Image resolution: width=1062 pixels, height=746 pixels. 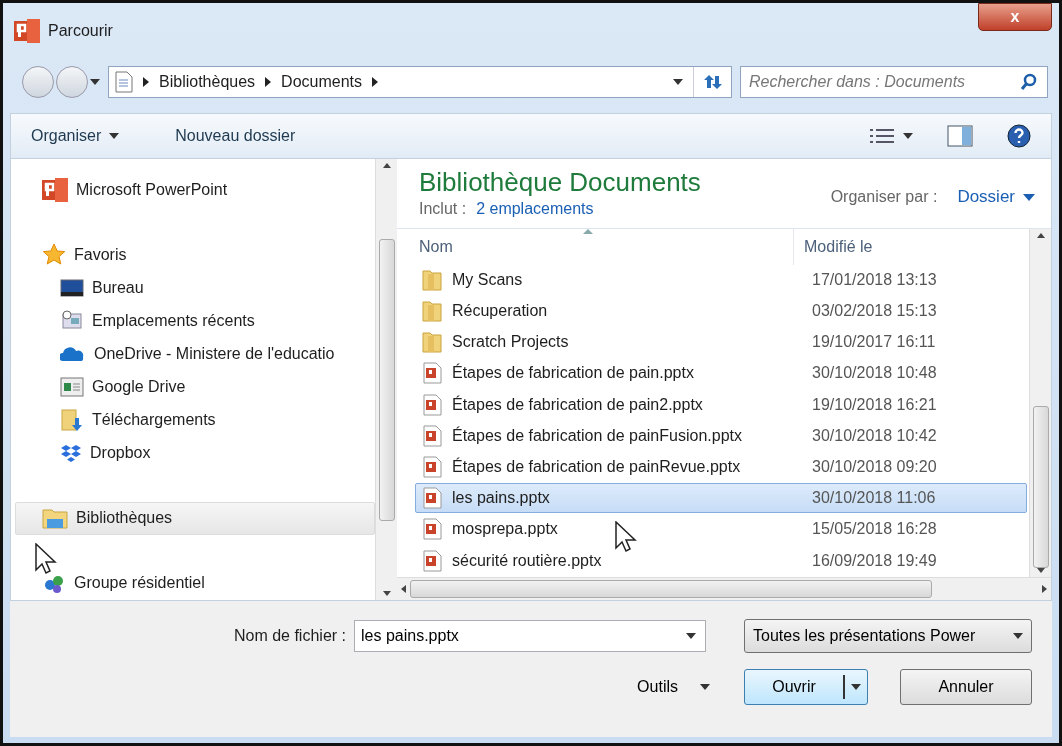 I want to click on cancel-button: Annuler, so click(x=966, y=687).